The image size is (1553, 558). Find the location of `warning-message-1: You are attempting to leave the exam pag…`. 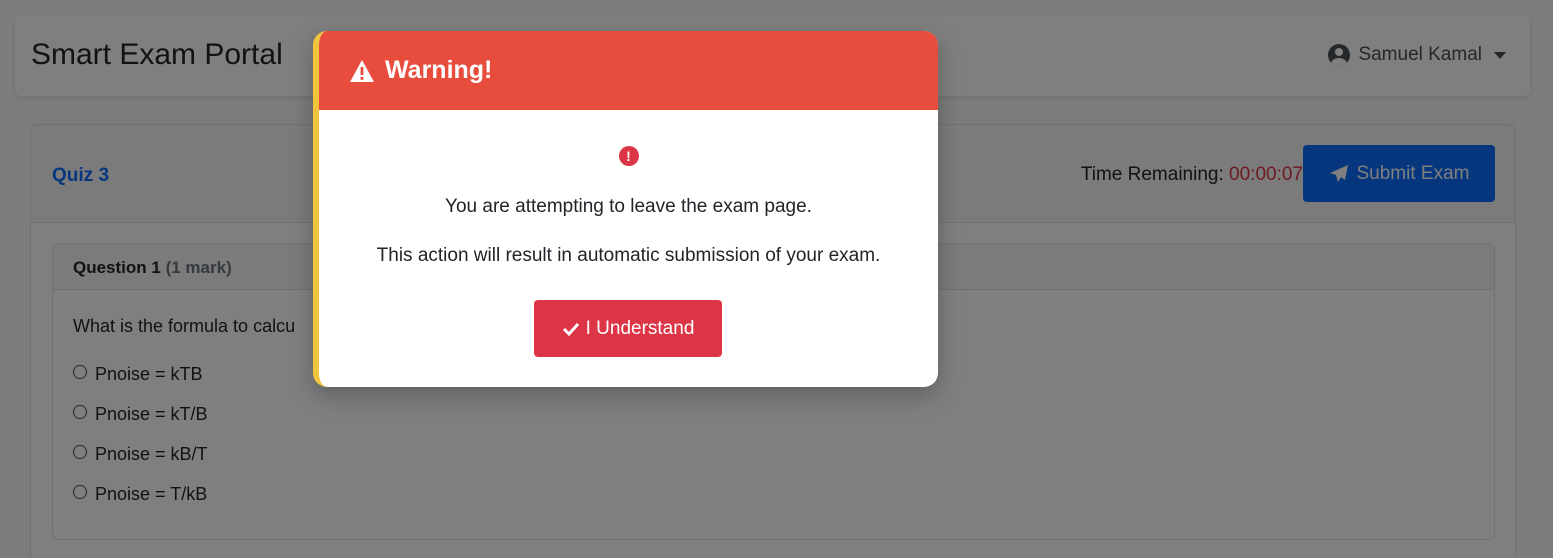

warning-message-1: You are attempting to leave the exam pag… is located at coordinates (628, 206).